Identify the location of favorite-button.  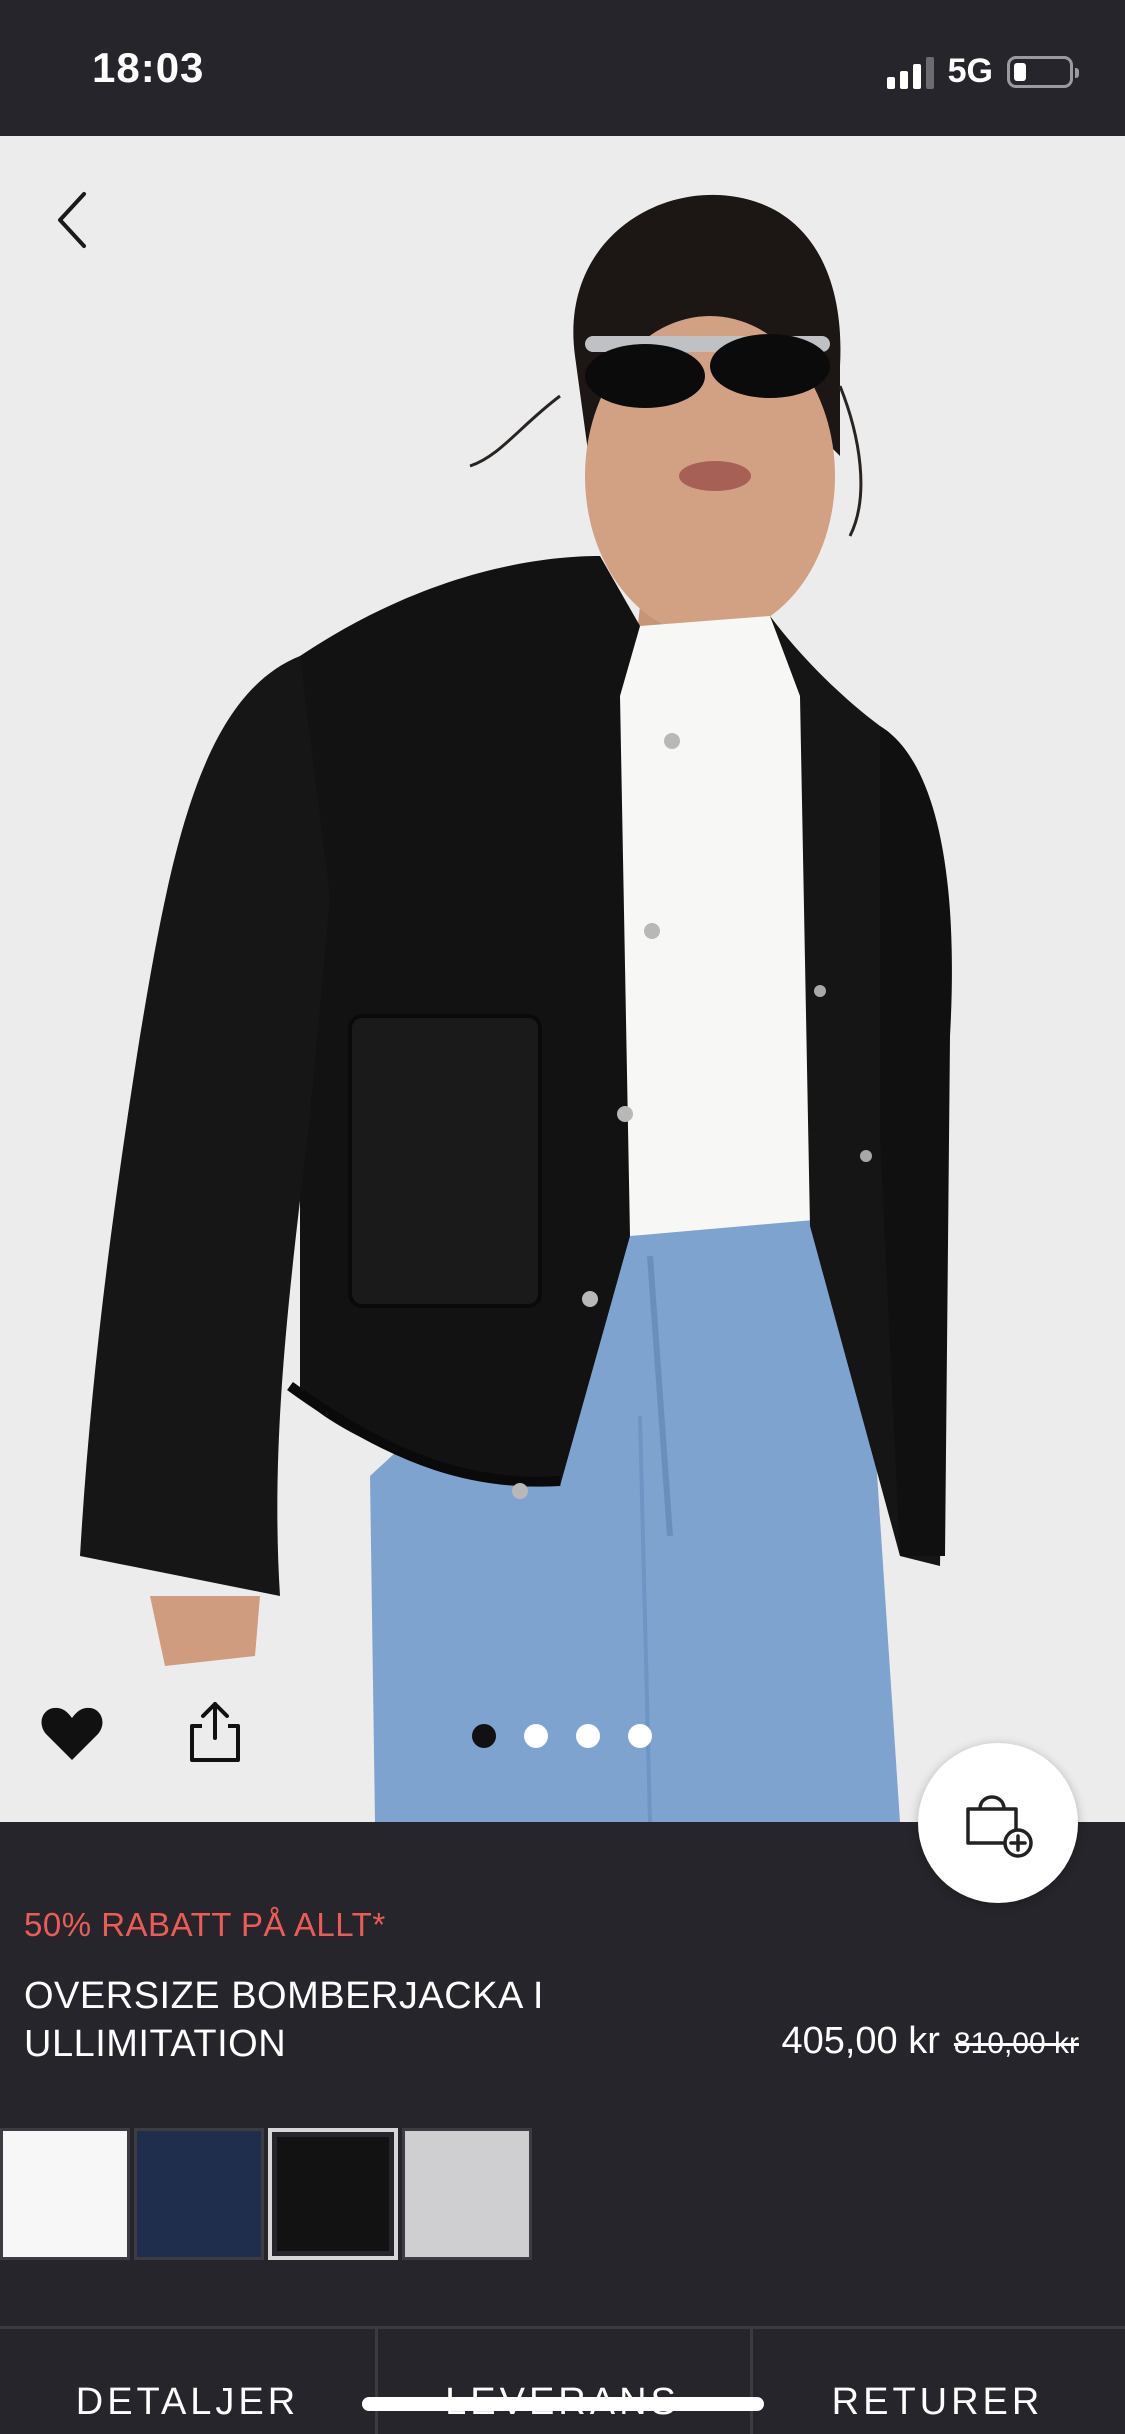
(72, 1734).